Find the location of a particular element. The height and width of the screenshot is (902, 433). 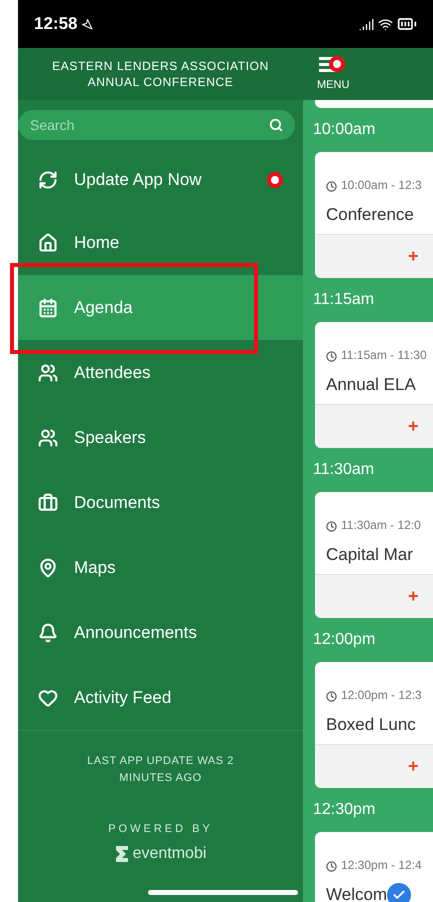

menu-label: Agenda is located at coordinates (104, 307).